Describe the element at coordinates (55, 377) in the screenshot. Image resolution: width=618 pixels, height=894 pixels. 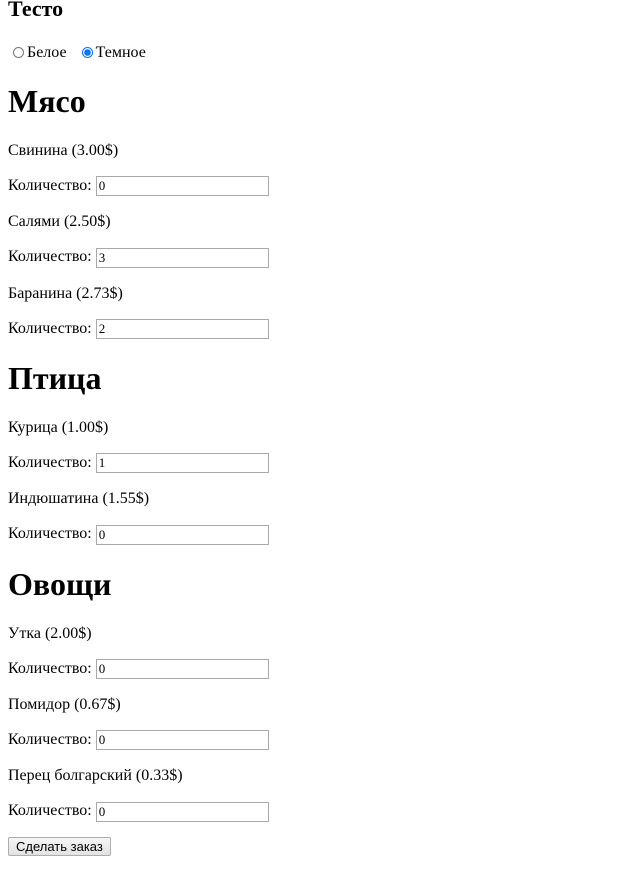
I see `section-heading-poultry: Птица` at that location.